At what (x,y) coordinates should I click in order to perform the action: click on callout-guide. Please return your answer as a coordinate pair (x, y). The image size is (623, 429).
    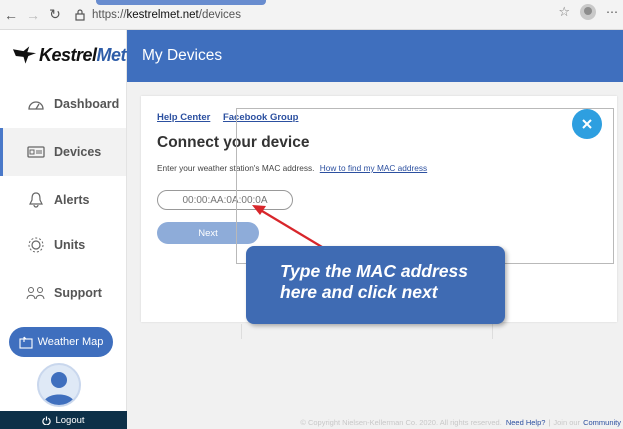
    Looking at the image, I should click on (367, 331).